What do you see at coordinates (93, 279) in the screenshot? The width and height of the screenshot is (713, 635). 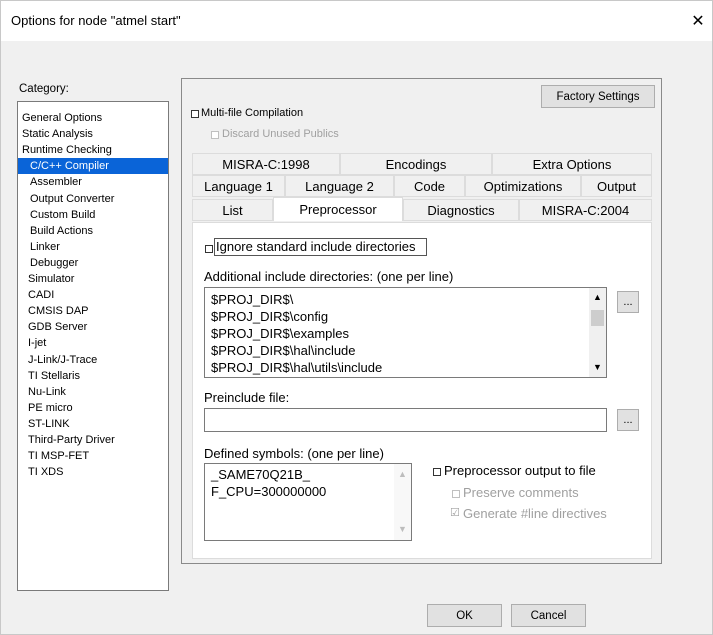 I see `category-item: Simulator` at bounding box center [93, 279].